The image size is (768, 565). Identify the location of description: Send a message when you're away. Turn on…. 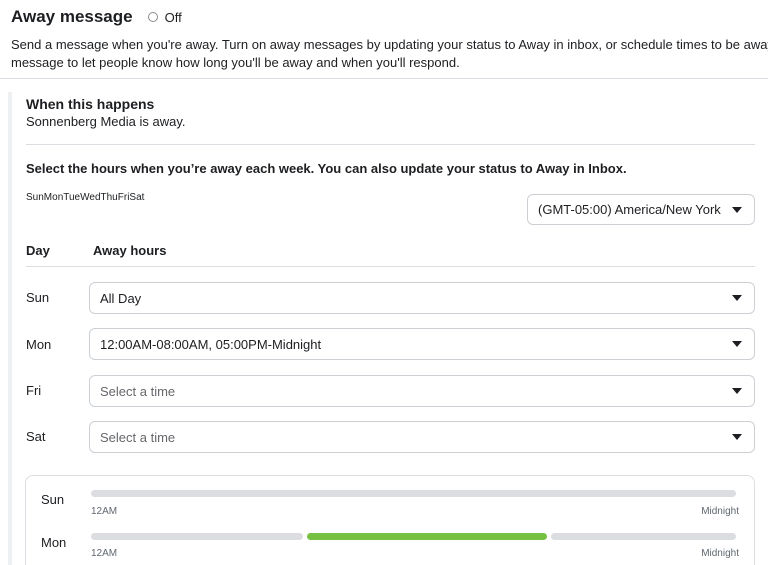
(389, 54).